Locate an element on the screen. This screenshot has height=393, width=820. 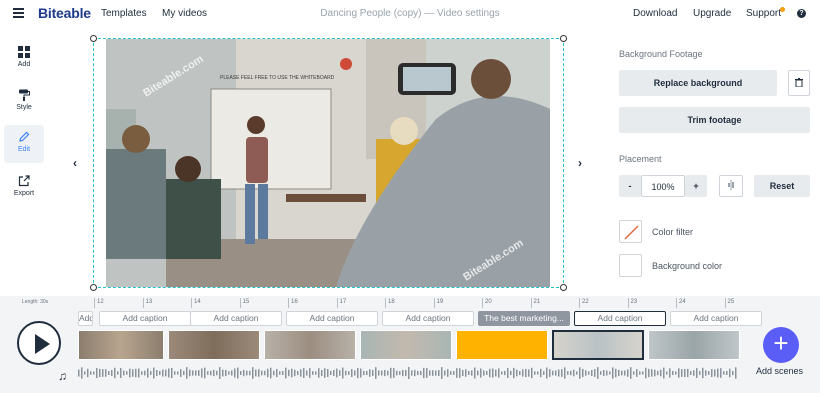
resize-handle-bottom-left is located at coordinates (93, 287).